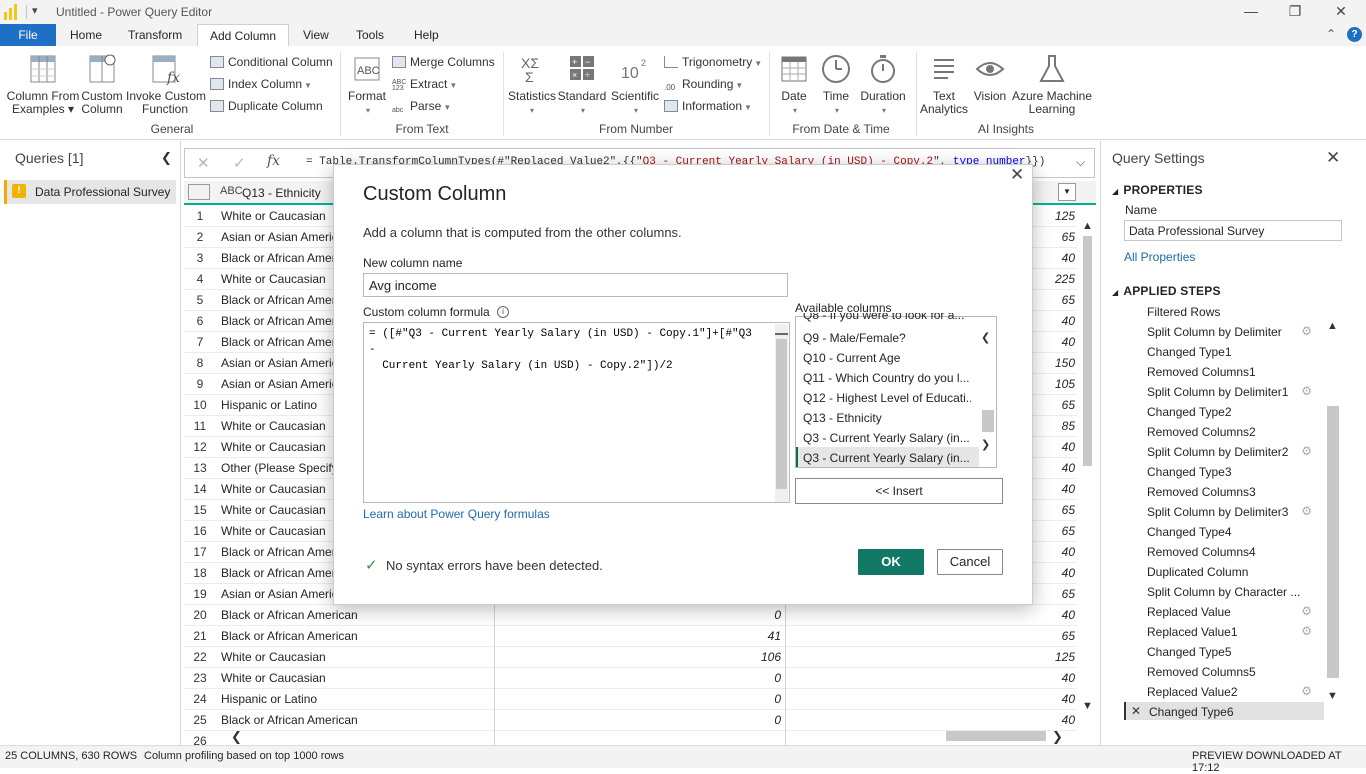  I want to click on tab-help: Help, so click(426, 35).